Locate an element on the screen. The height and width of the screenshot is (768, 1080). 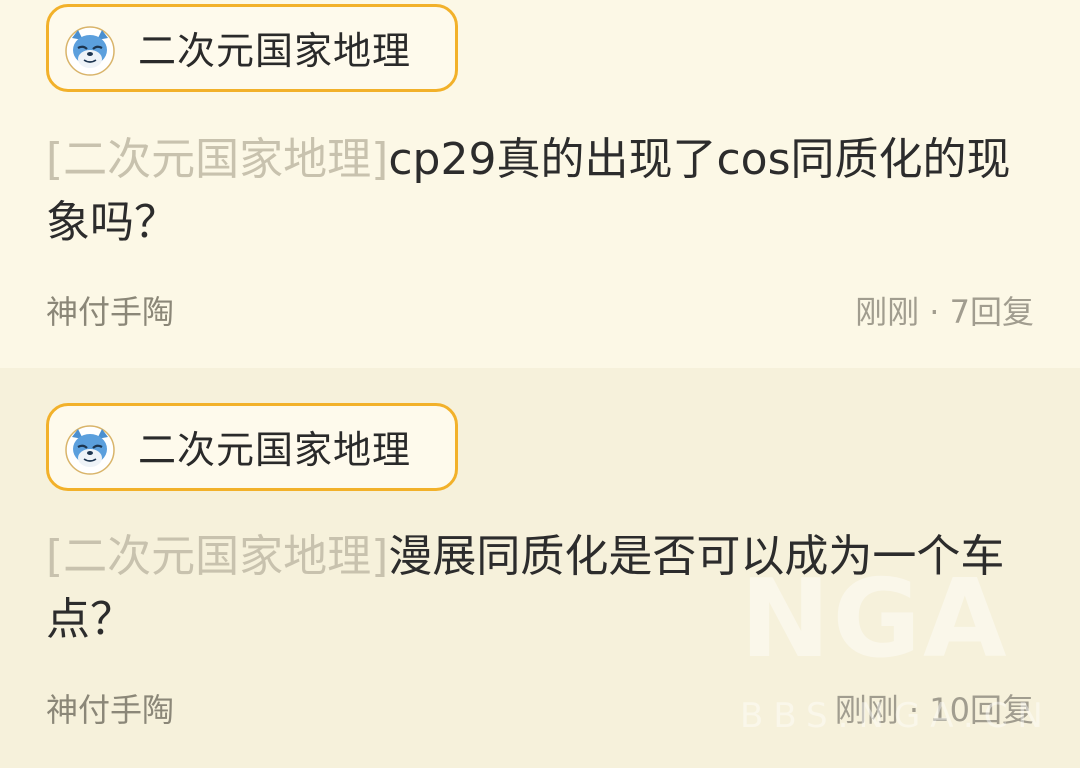
post-meta: 刚刚 · 7回复 is located at coordinates (944, 312).